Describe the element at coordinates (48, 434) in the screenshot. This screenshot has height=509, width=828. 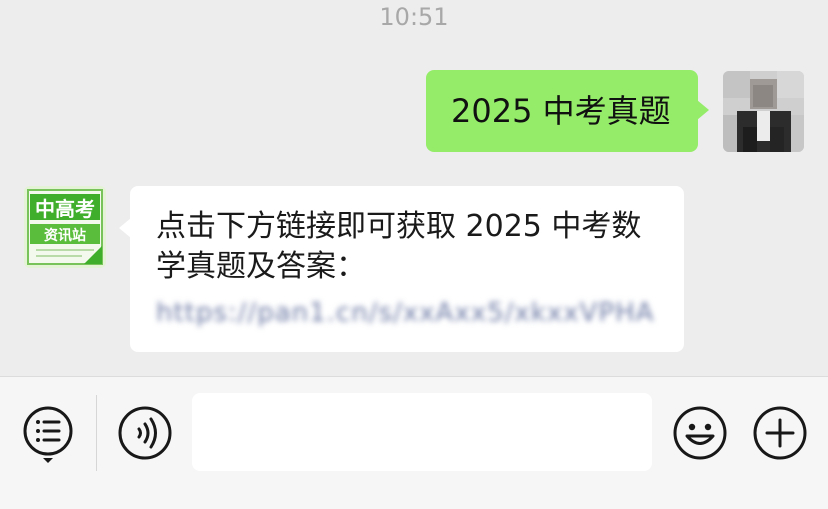
I see `menu-list-icon` at that location.